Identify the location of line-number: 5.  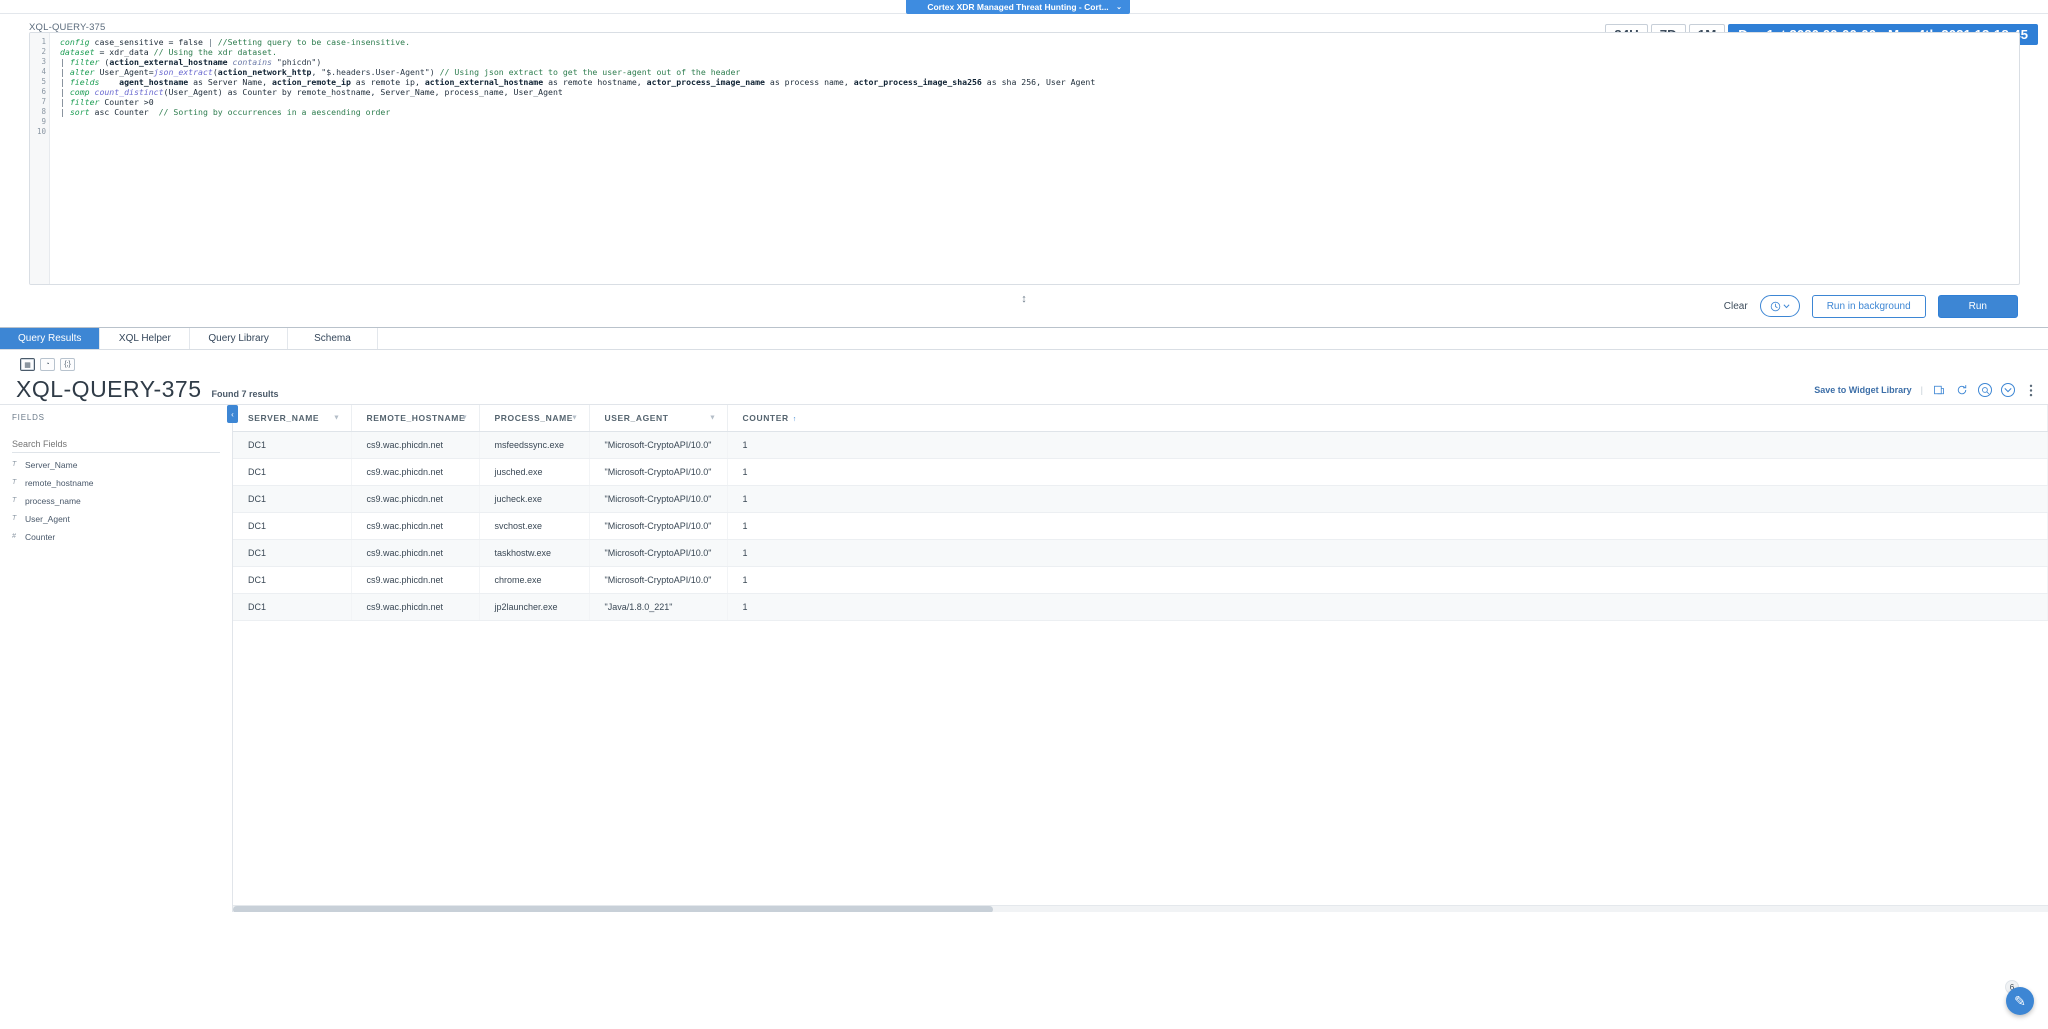
(43, 81).